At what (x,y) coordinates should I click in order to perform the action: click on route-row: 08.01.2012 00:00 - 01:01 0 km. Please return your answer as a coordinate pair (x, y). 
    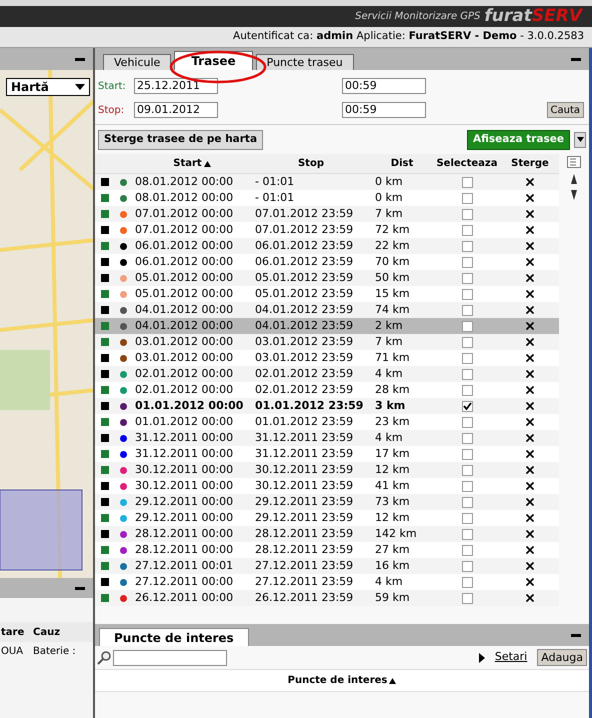
    Looking at the image, I should click on (327, 182).